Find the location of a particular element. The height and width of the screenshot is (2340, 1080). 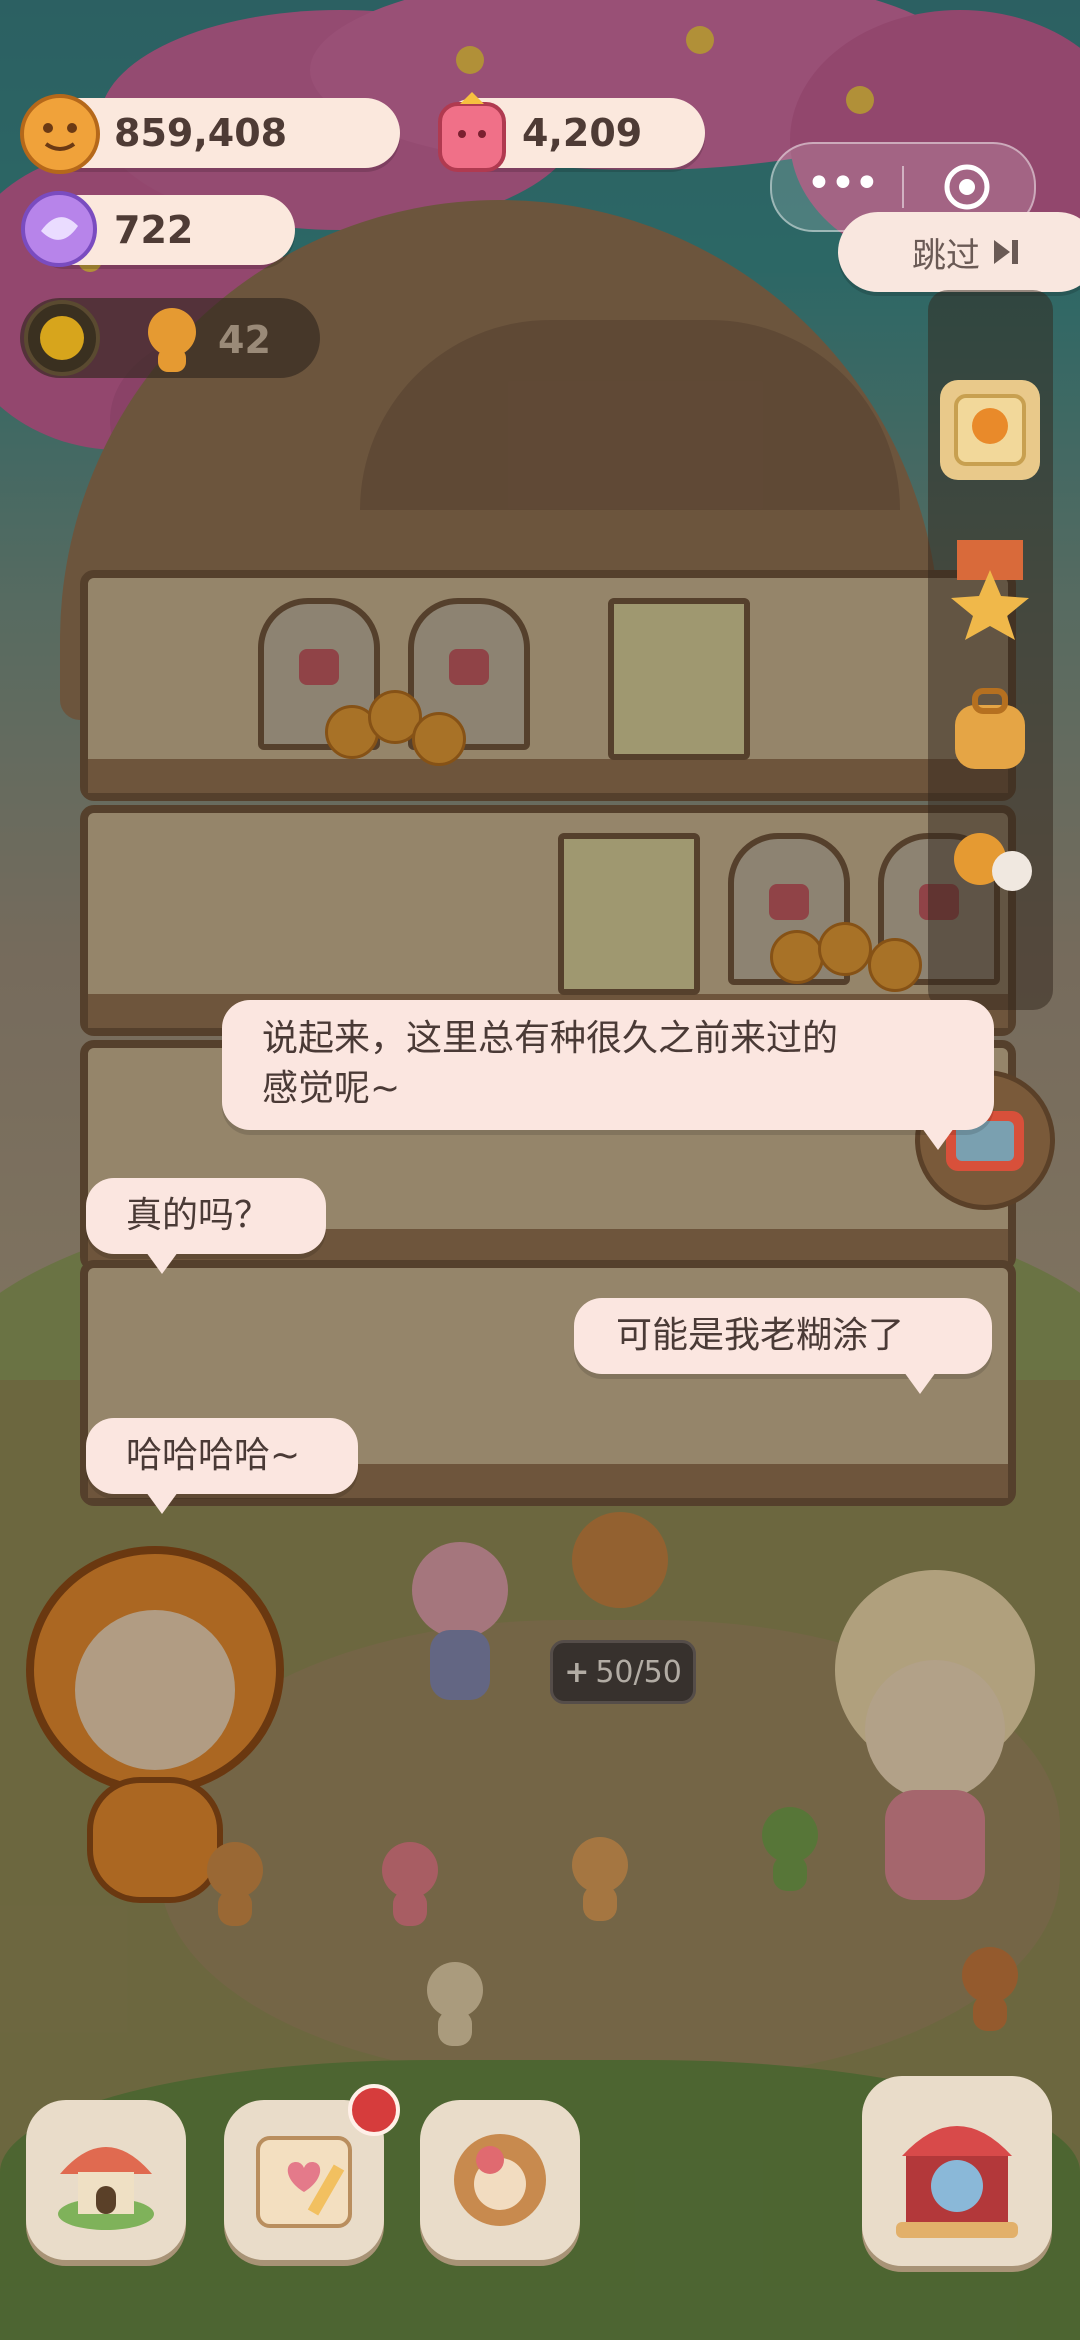

friends-button is located at coordinates (990, 870).